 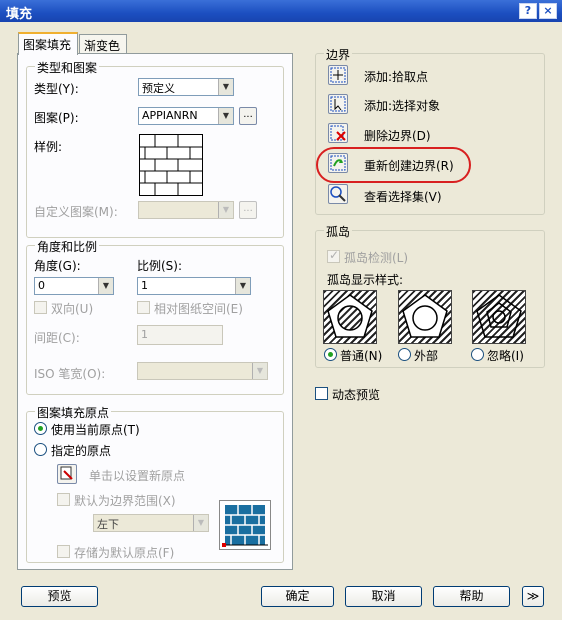 I want to click on origin-preview, so click(x=245, y=525).